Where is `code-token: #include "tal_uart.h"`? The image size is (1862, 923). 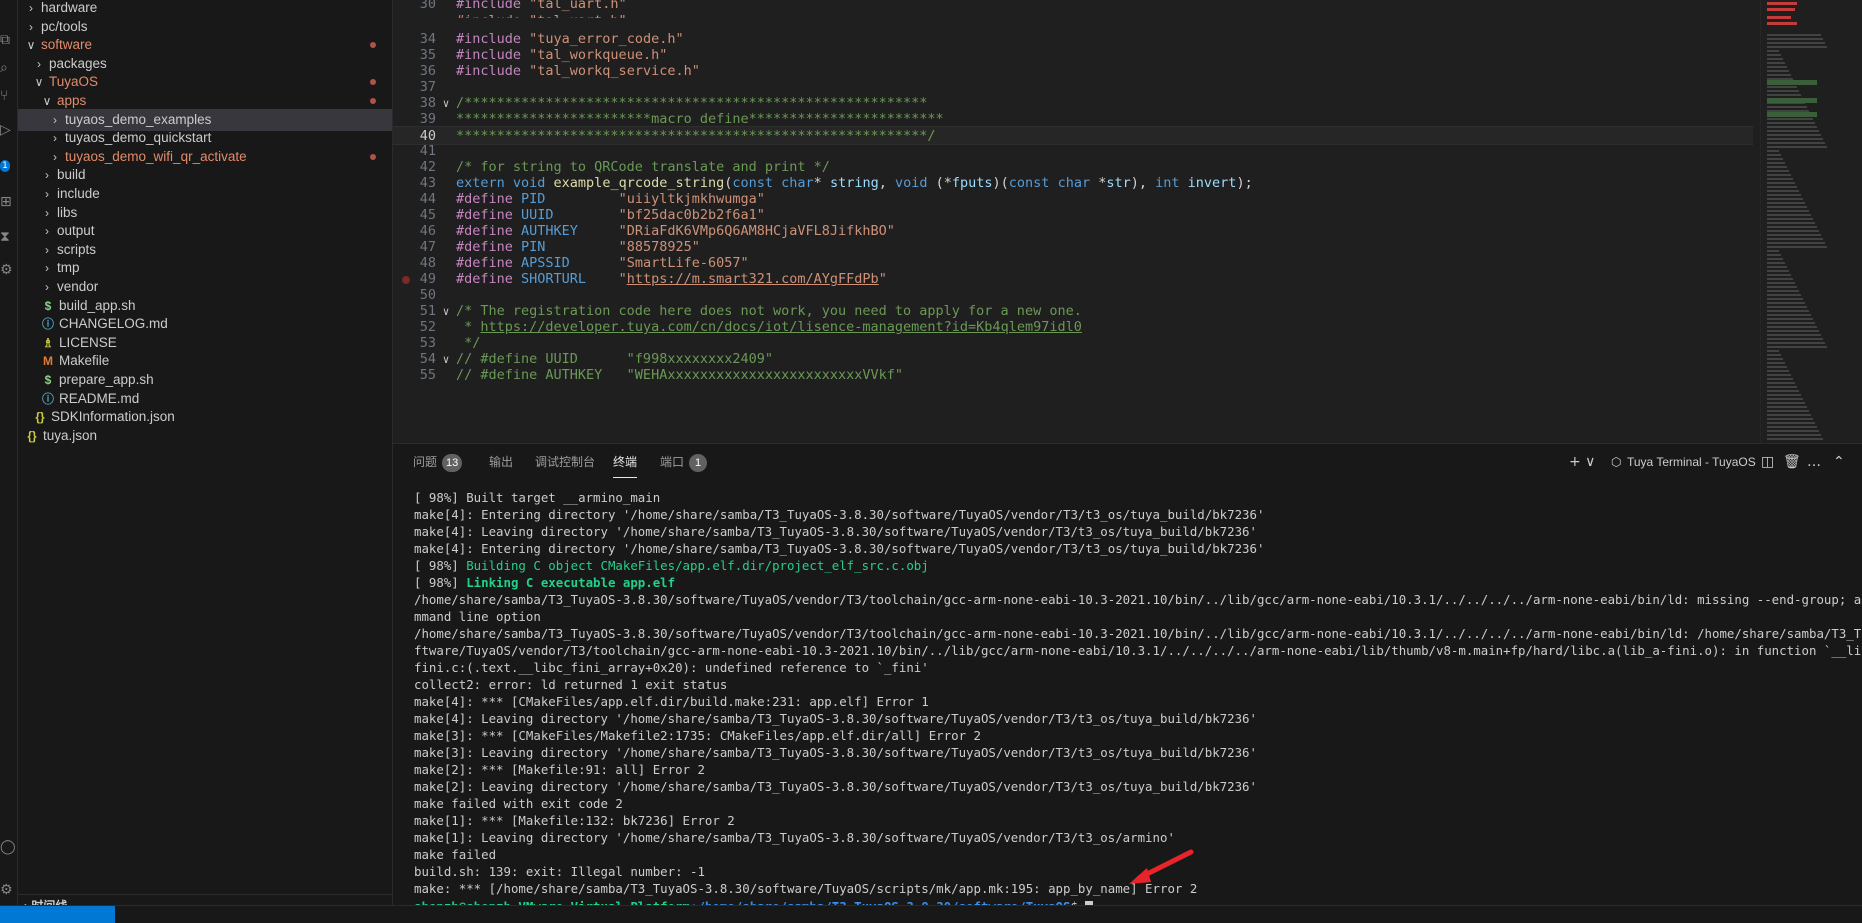
code-token: #include "tal_uart.h" is located at coordinates (541, 15).